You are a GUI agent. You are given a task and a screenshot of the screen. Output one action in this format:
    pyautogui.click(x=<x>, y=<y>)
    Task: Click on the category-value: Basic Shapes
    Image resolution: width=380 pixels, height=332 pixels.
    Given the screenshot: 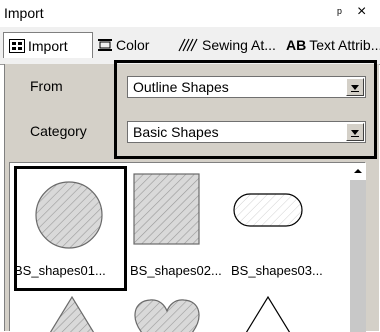 What is the action you would take?
    pyautogui.click(x=176, y=132)
    